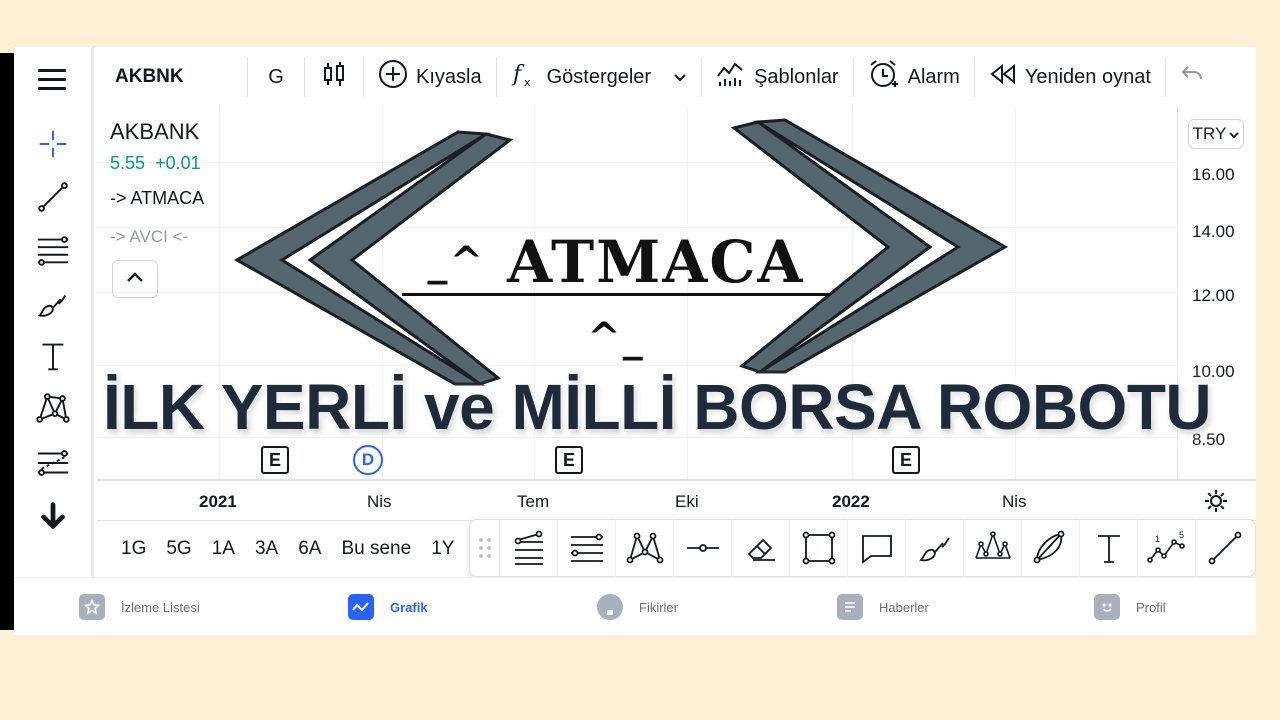  Describe the element at coordinates (361, 607) in the screenshot. I see `chart-line-icon` at that location.